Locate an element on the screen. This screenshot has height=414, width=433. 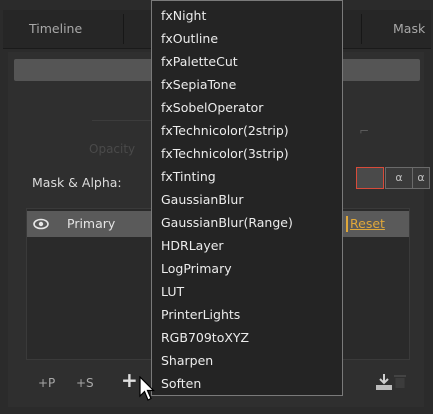
add-layer-button: + is located at coordinates (129, 380).